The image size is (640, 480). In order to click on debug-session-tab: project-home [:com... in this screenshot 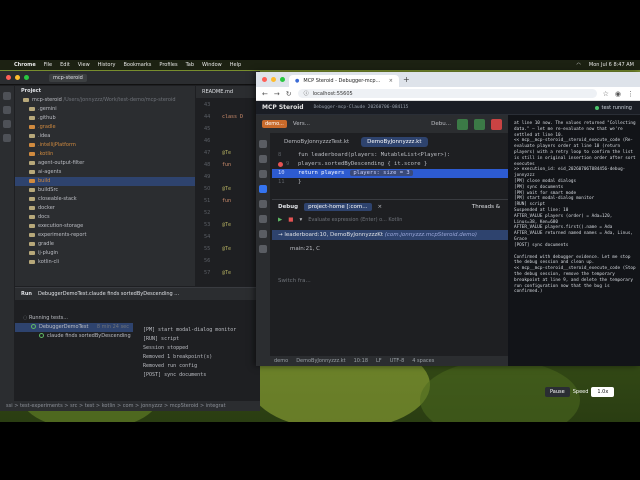, I will do `click(338, 207)`.